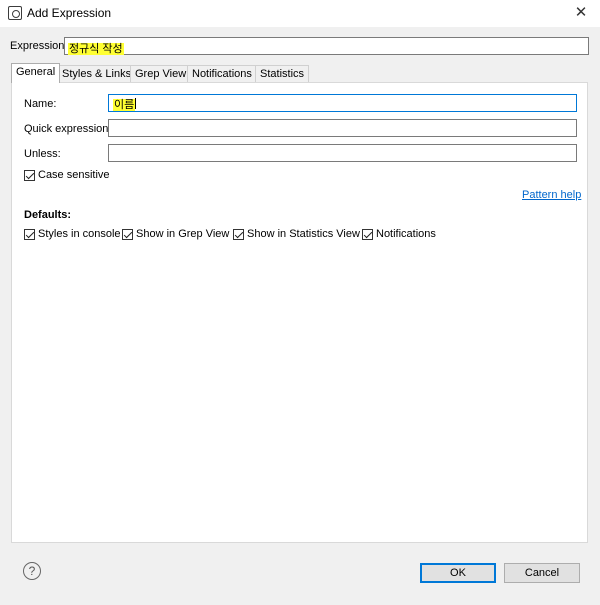 The height and width of the screenshot is (605, 600). I want to click on styles-in-console-label: Styles in console, so click(79, 234).